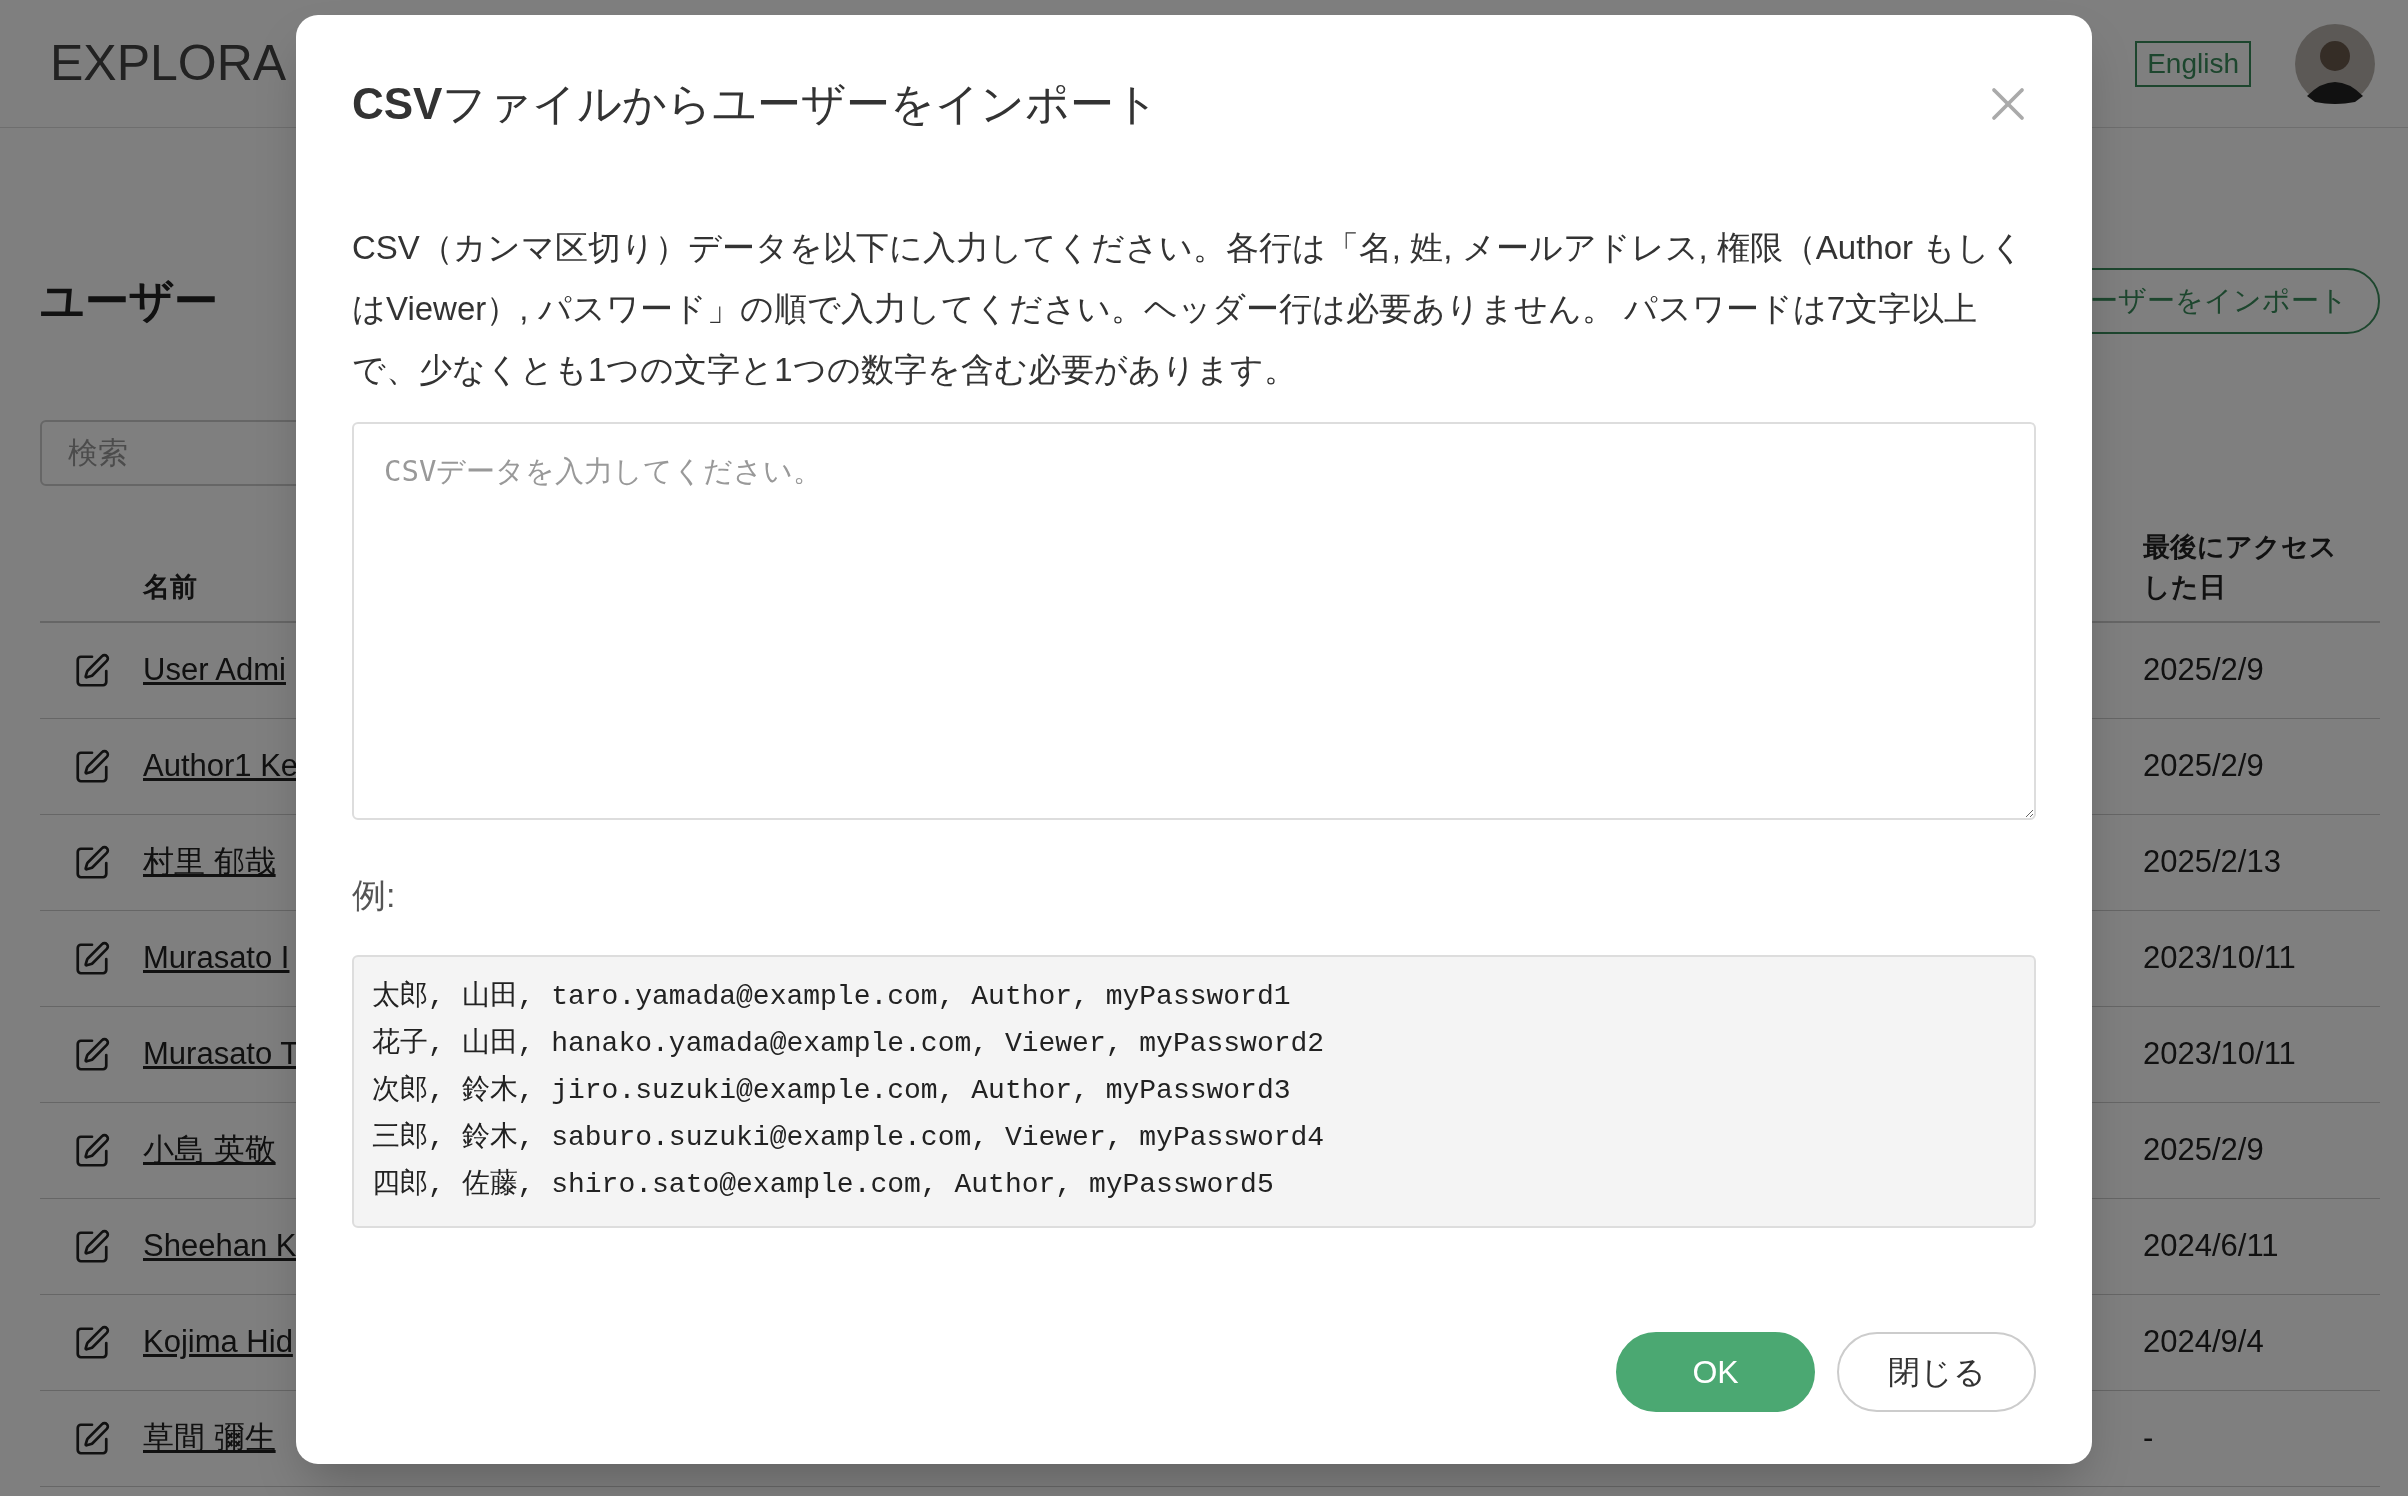 This screenshot has height=1496, width=2408. I want to click on user-link: User Admi, so click(214, 670).